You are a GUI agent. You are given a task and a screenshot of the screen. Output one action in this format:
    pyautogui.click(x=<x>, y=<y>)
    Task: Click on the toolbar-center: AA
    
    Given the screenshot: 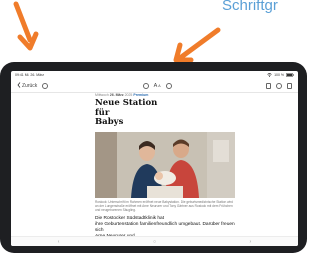 What is the action you would take?
    pyautogui.click(x=157, y=85)
    